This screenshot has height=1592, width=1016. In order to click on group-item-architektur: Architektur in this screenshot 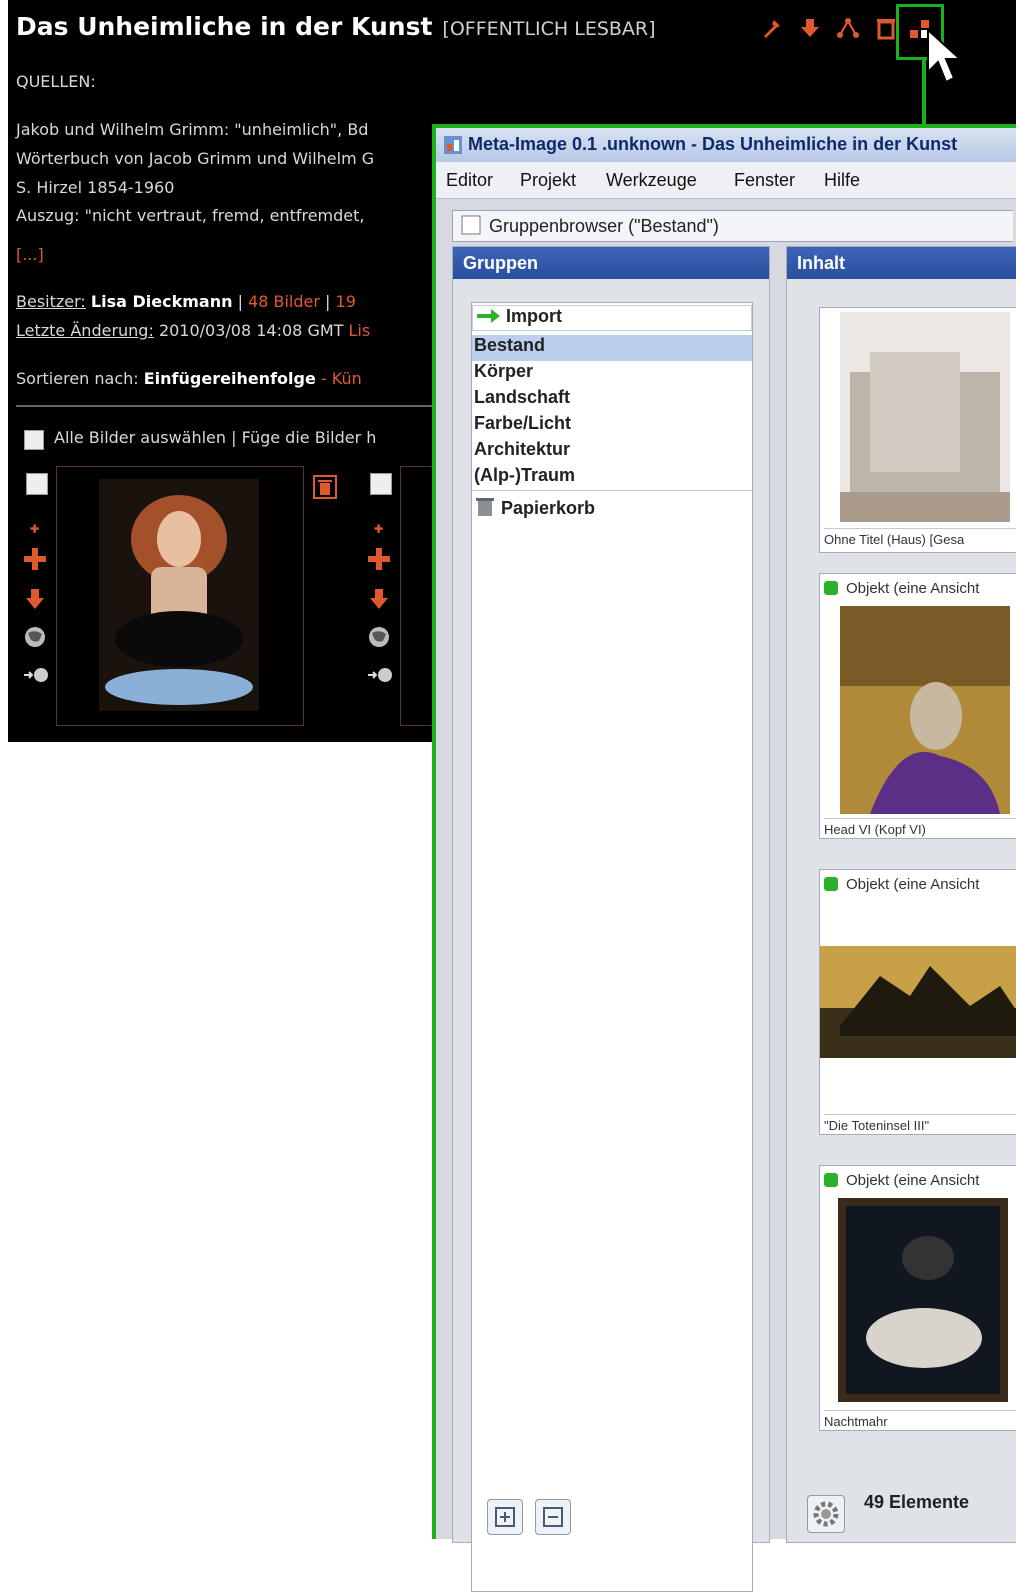, I will do `click(612, 452)`.